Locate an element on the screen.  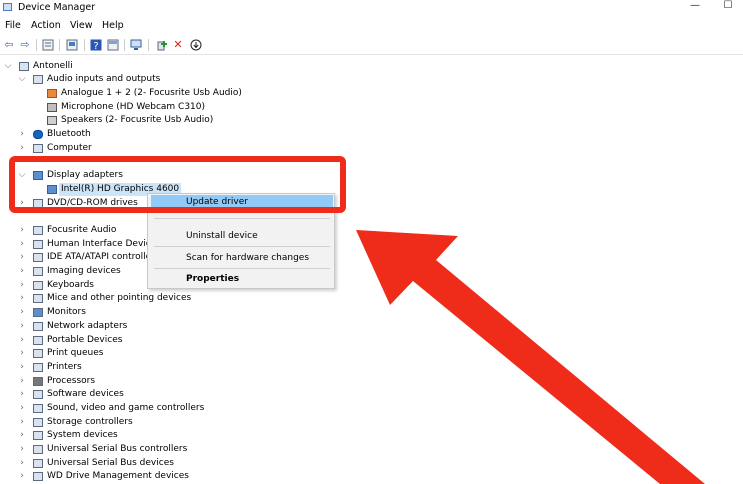
forward-arrow-icon: ⇨ is located at coordinates (25, 45).